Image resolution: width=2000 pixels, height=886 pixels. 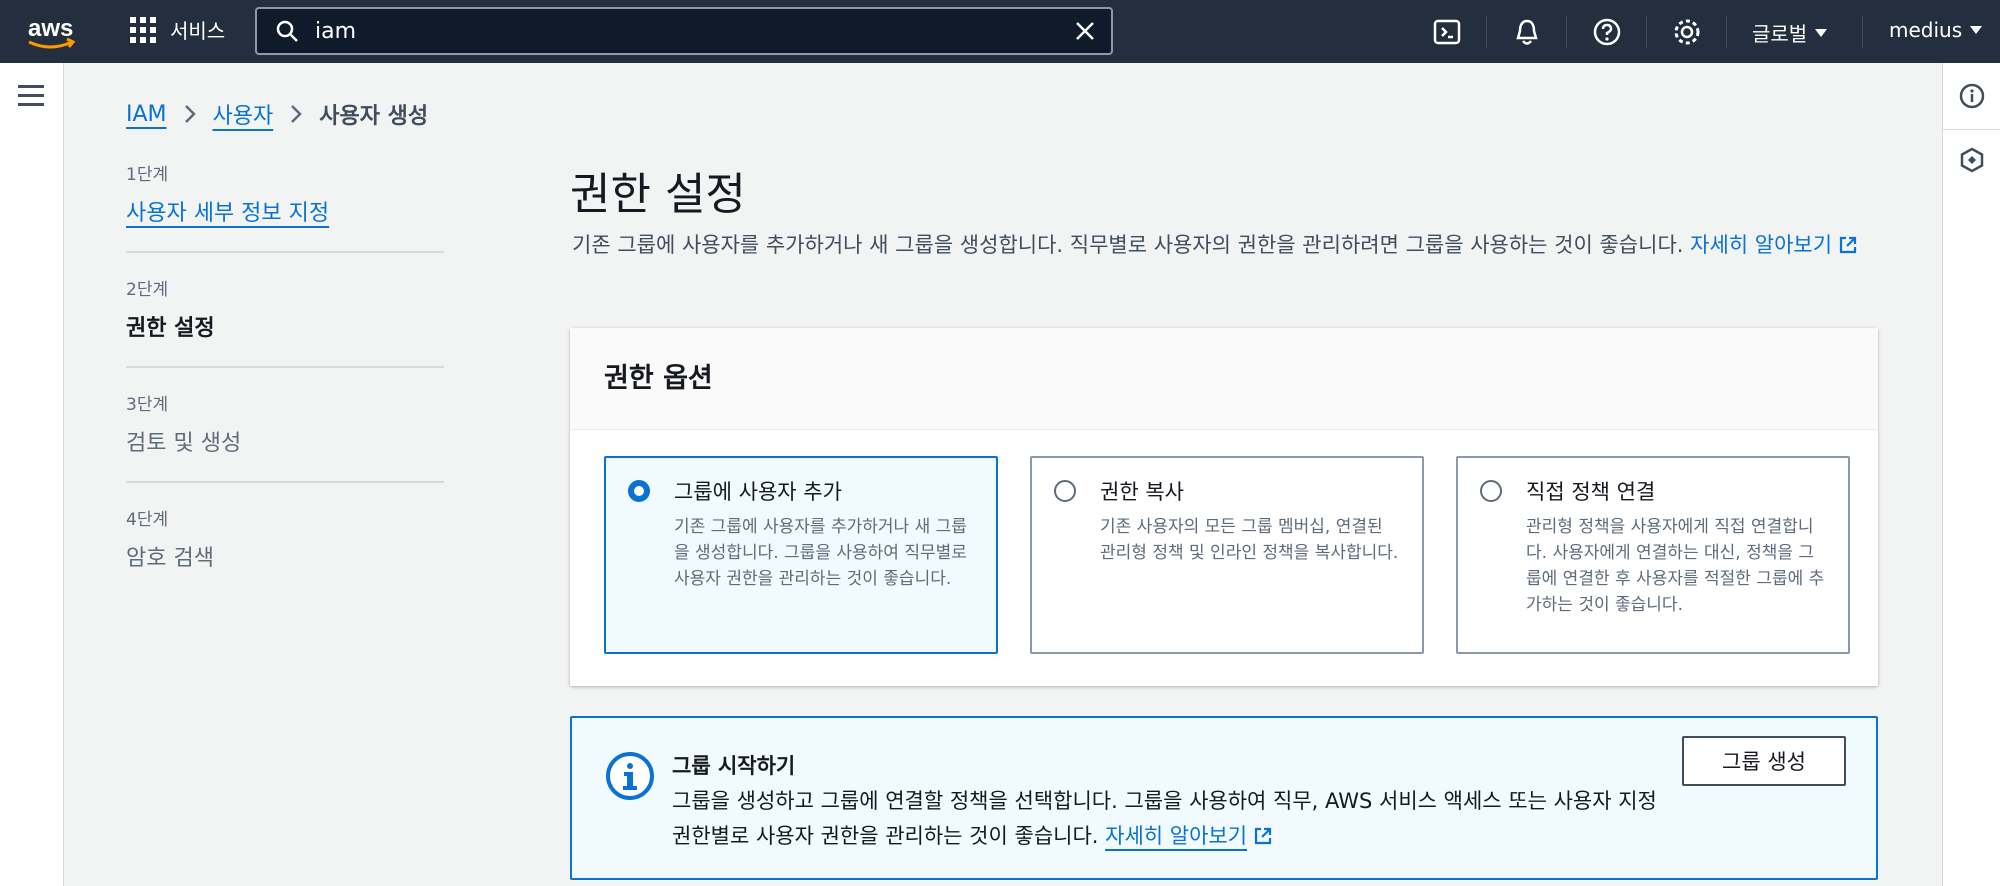 I want to click on breadcrumb-current: 사용자 생성, so click(x=374, y=116).